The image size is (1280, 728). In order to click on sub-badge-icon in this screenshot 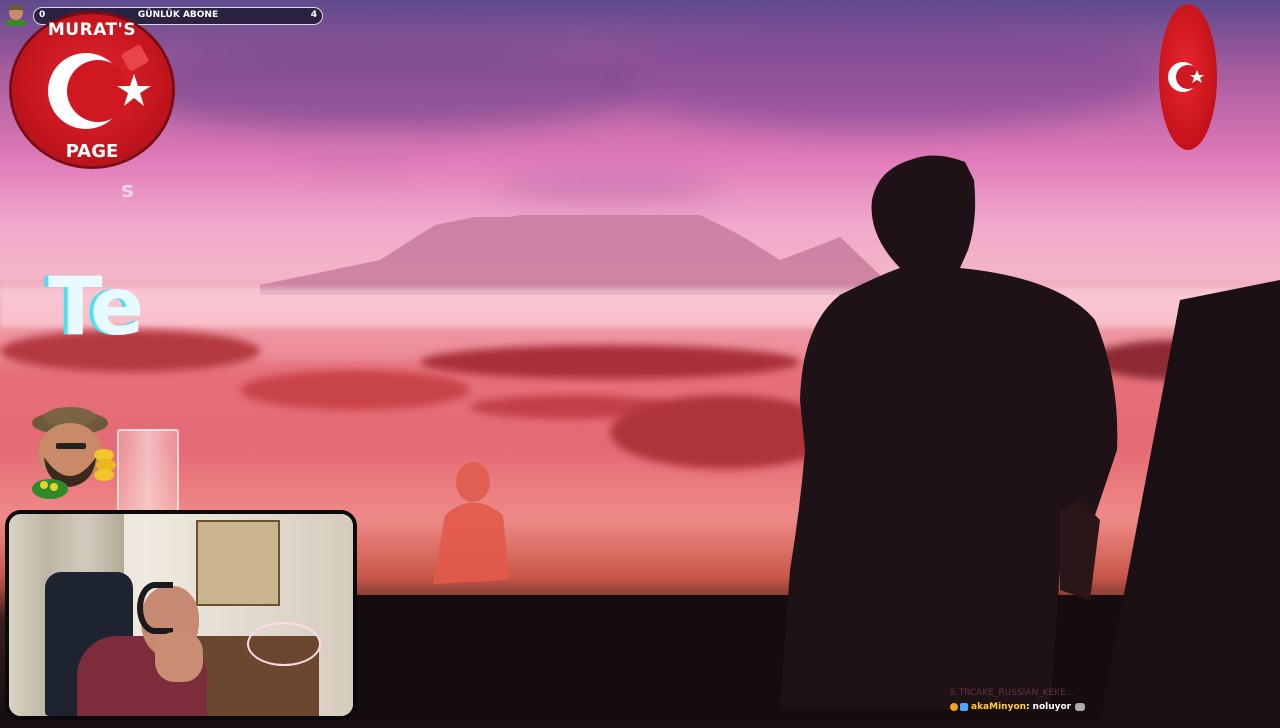, I will do `click(954, 706)`.